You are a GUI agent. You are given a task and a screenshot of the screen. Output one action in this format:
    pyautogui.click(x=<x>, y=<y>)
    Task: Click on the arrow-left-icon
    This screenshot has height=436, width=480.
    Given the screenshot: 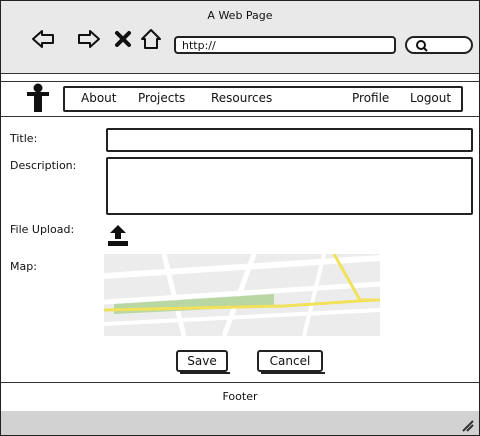 What is the action you would take?
    pyautogui.click(x=43, y=39)
    